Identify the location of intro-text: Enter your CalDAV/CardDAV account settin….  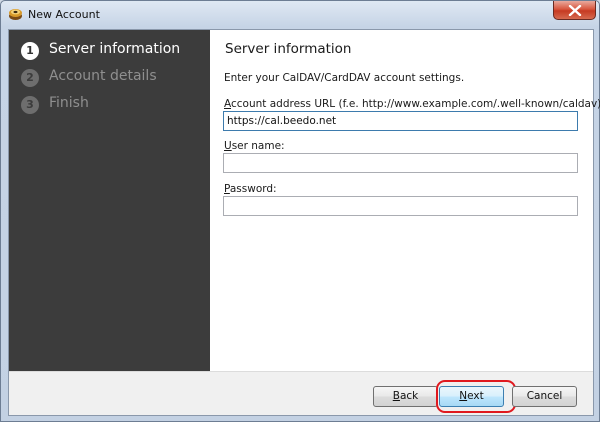
(344, 78).